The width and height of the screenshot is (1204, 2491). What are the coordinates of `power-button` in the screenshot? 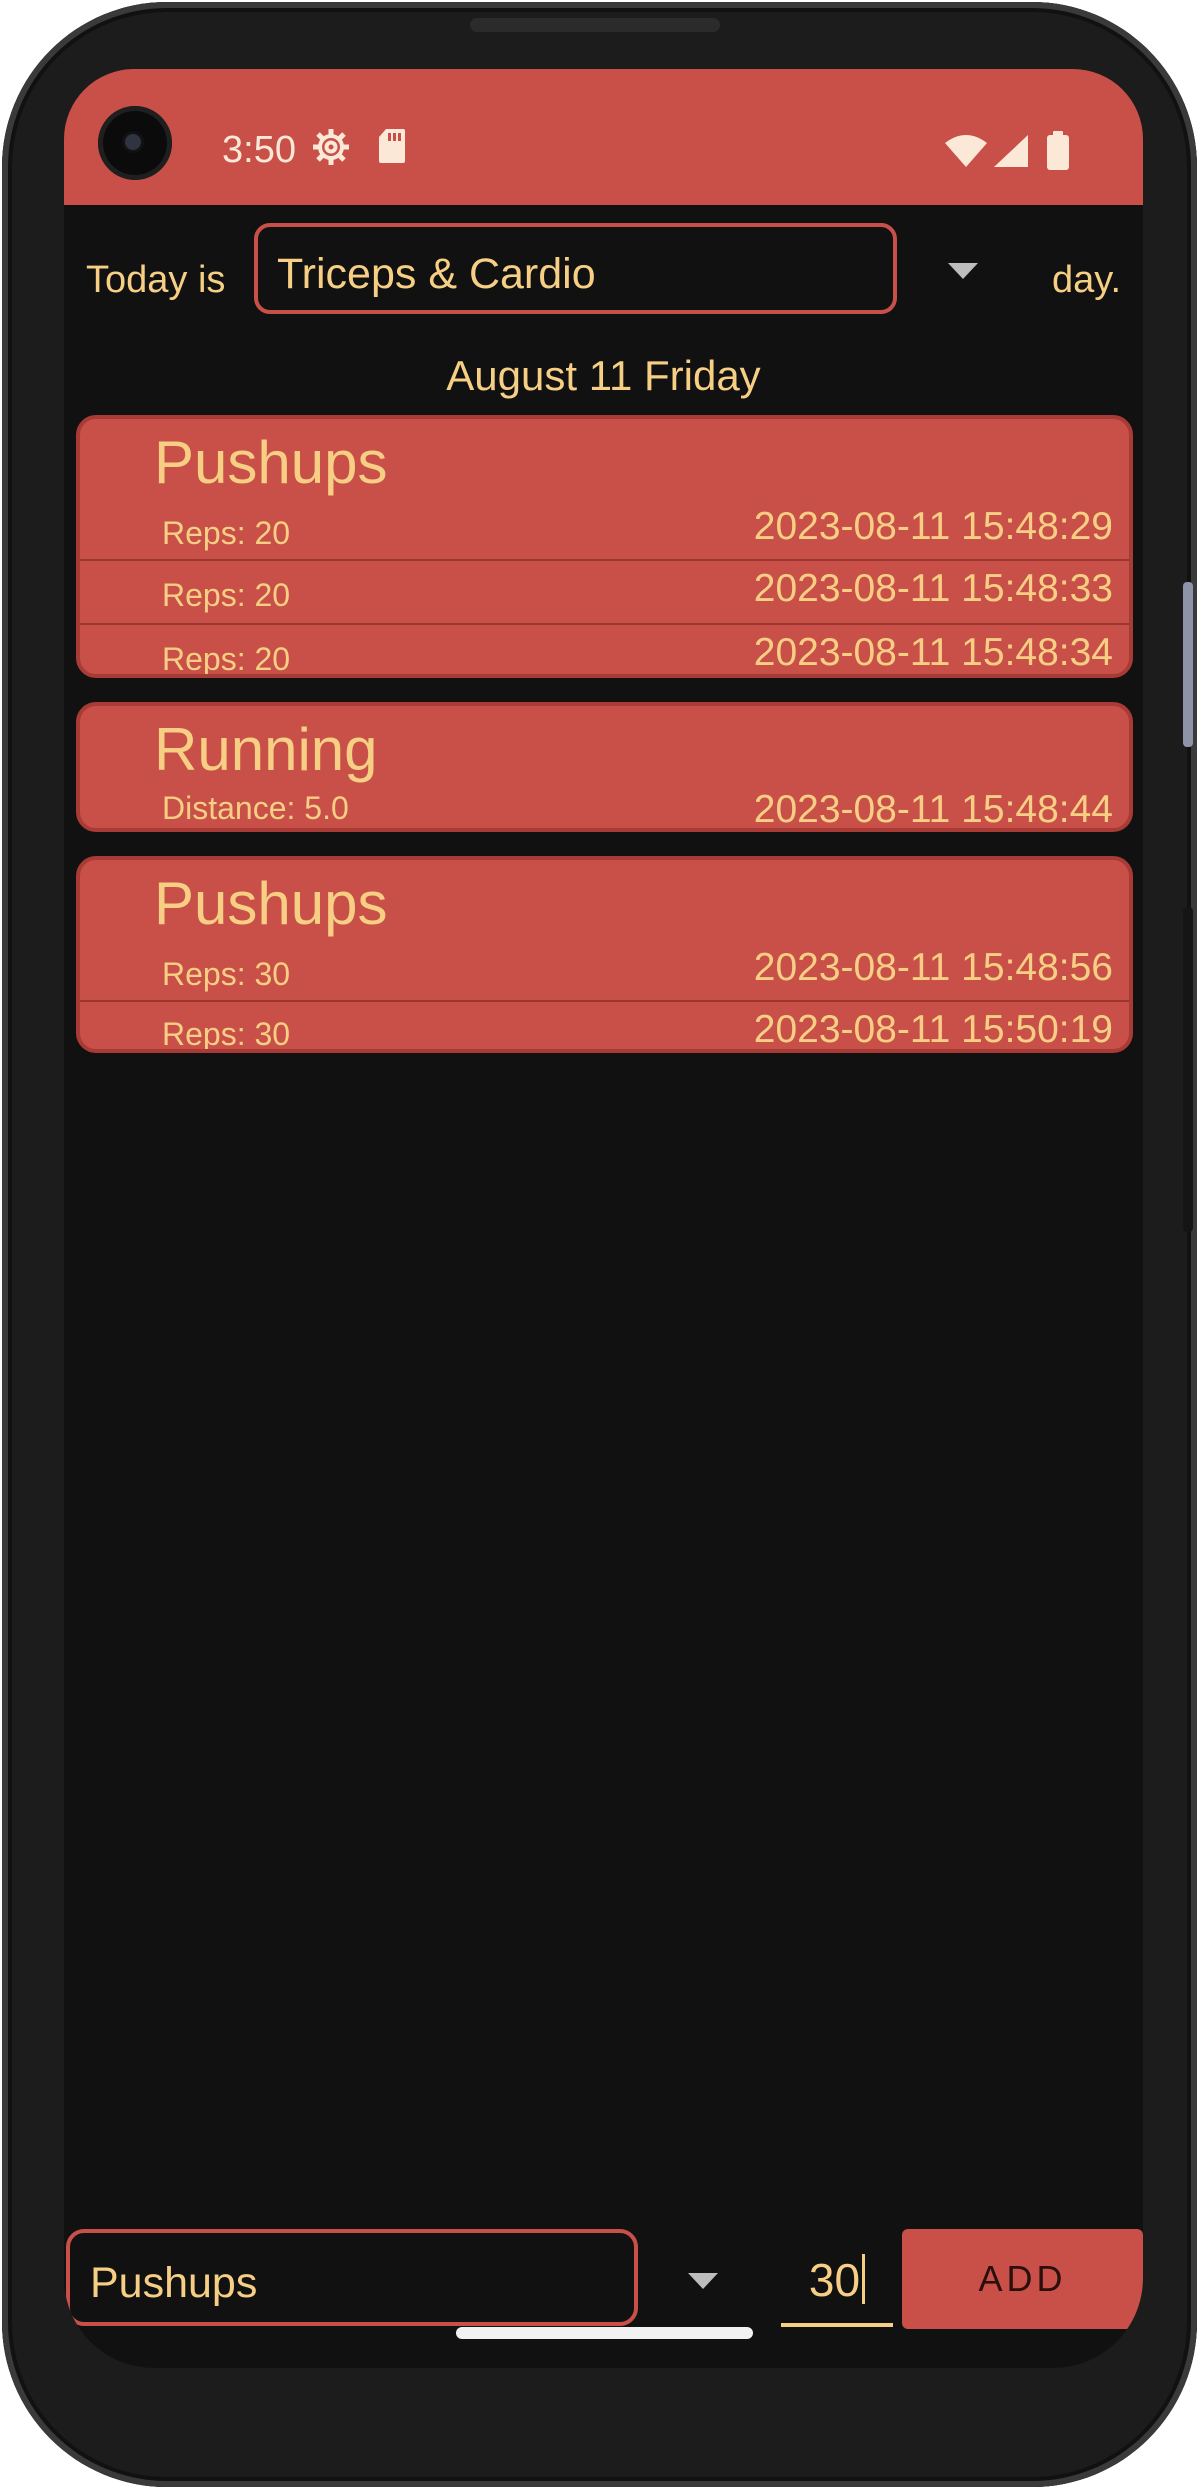 It's located at (1188, 1069).